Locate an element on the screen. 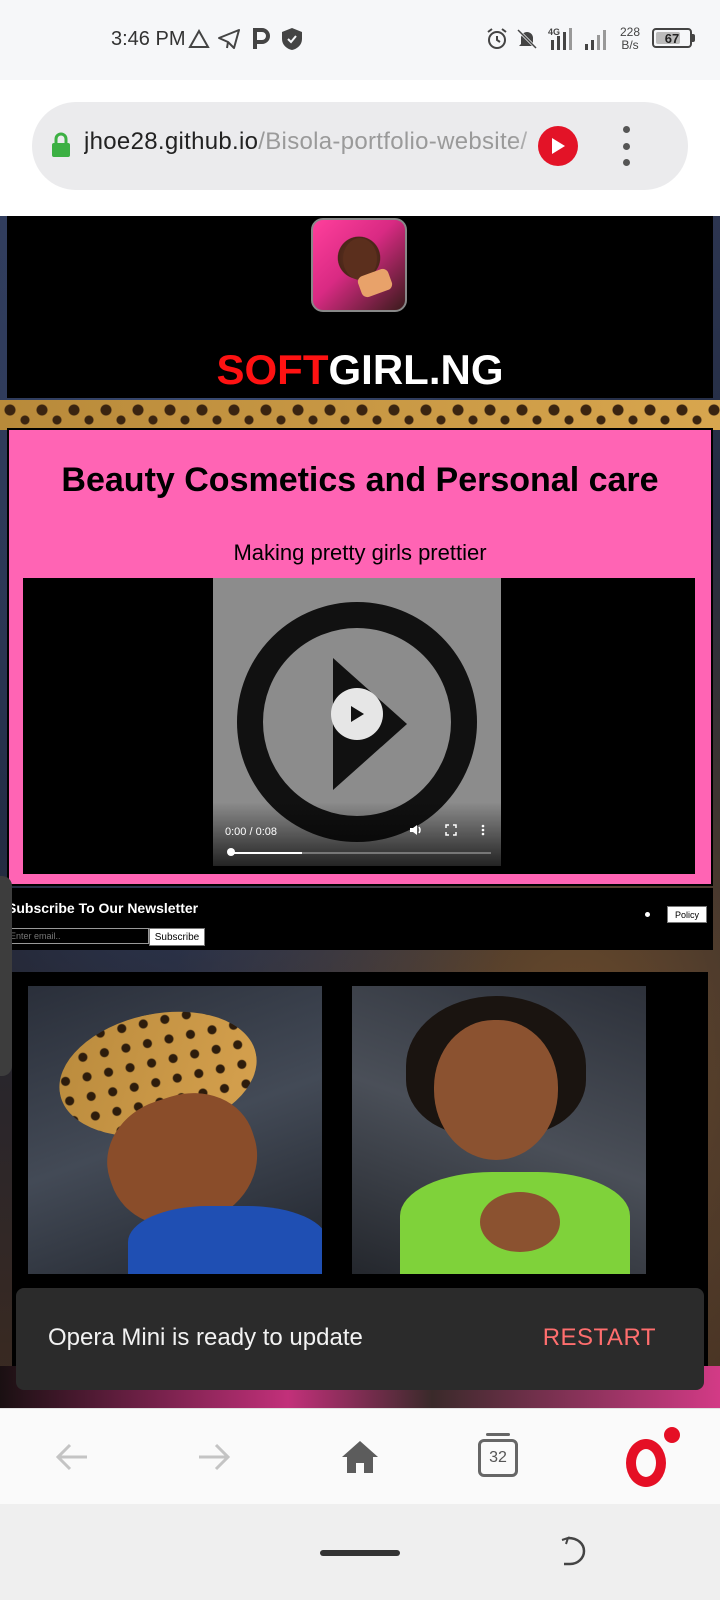  brand-part-girl: GIRL.NG is located at coordinates (416, 369).